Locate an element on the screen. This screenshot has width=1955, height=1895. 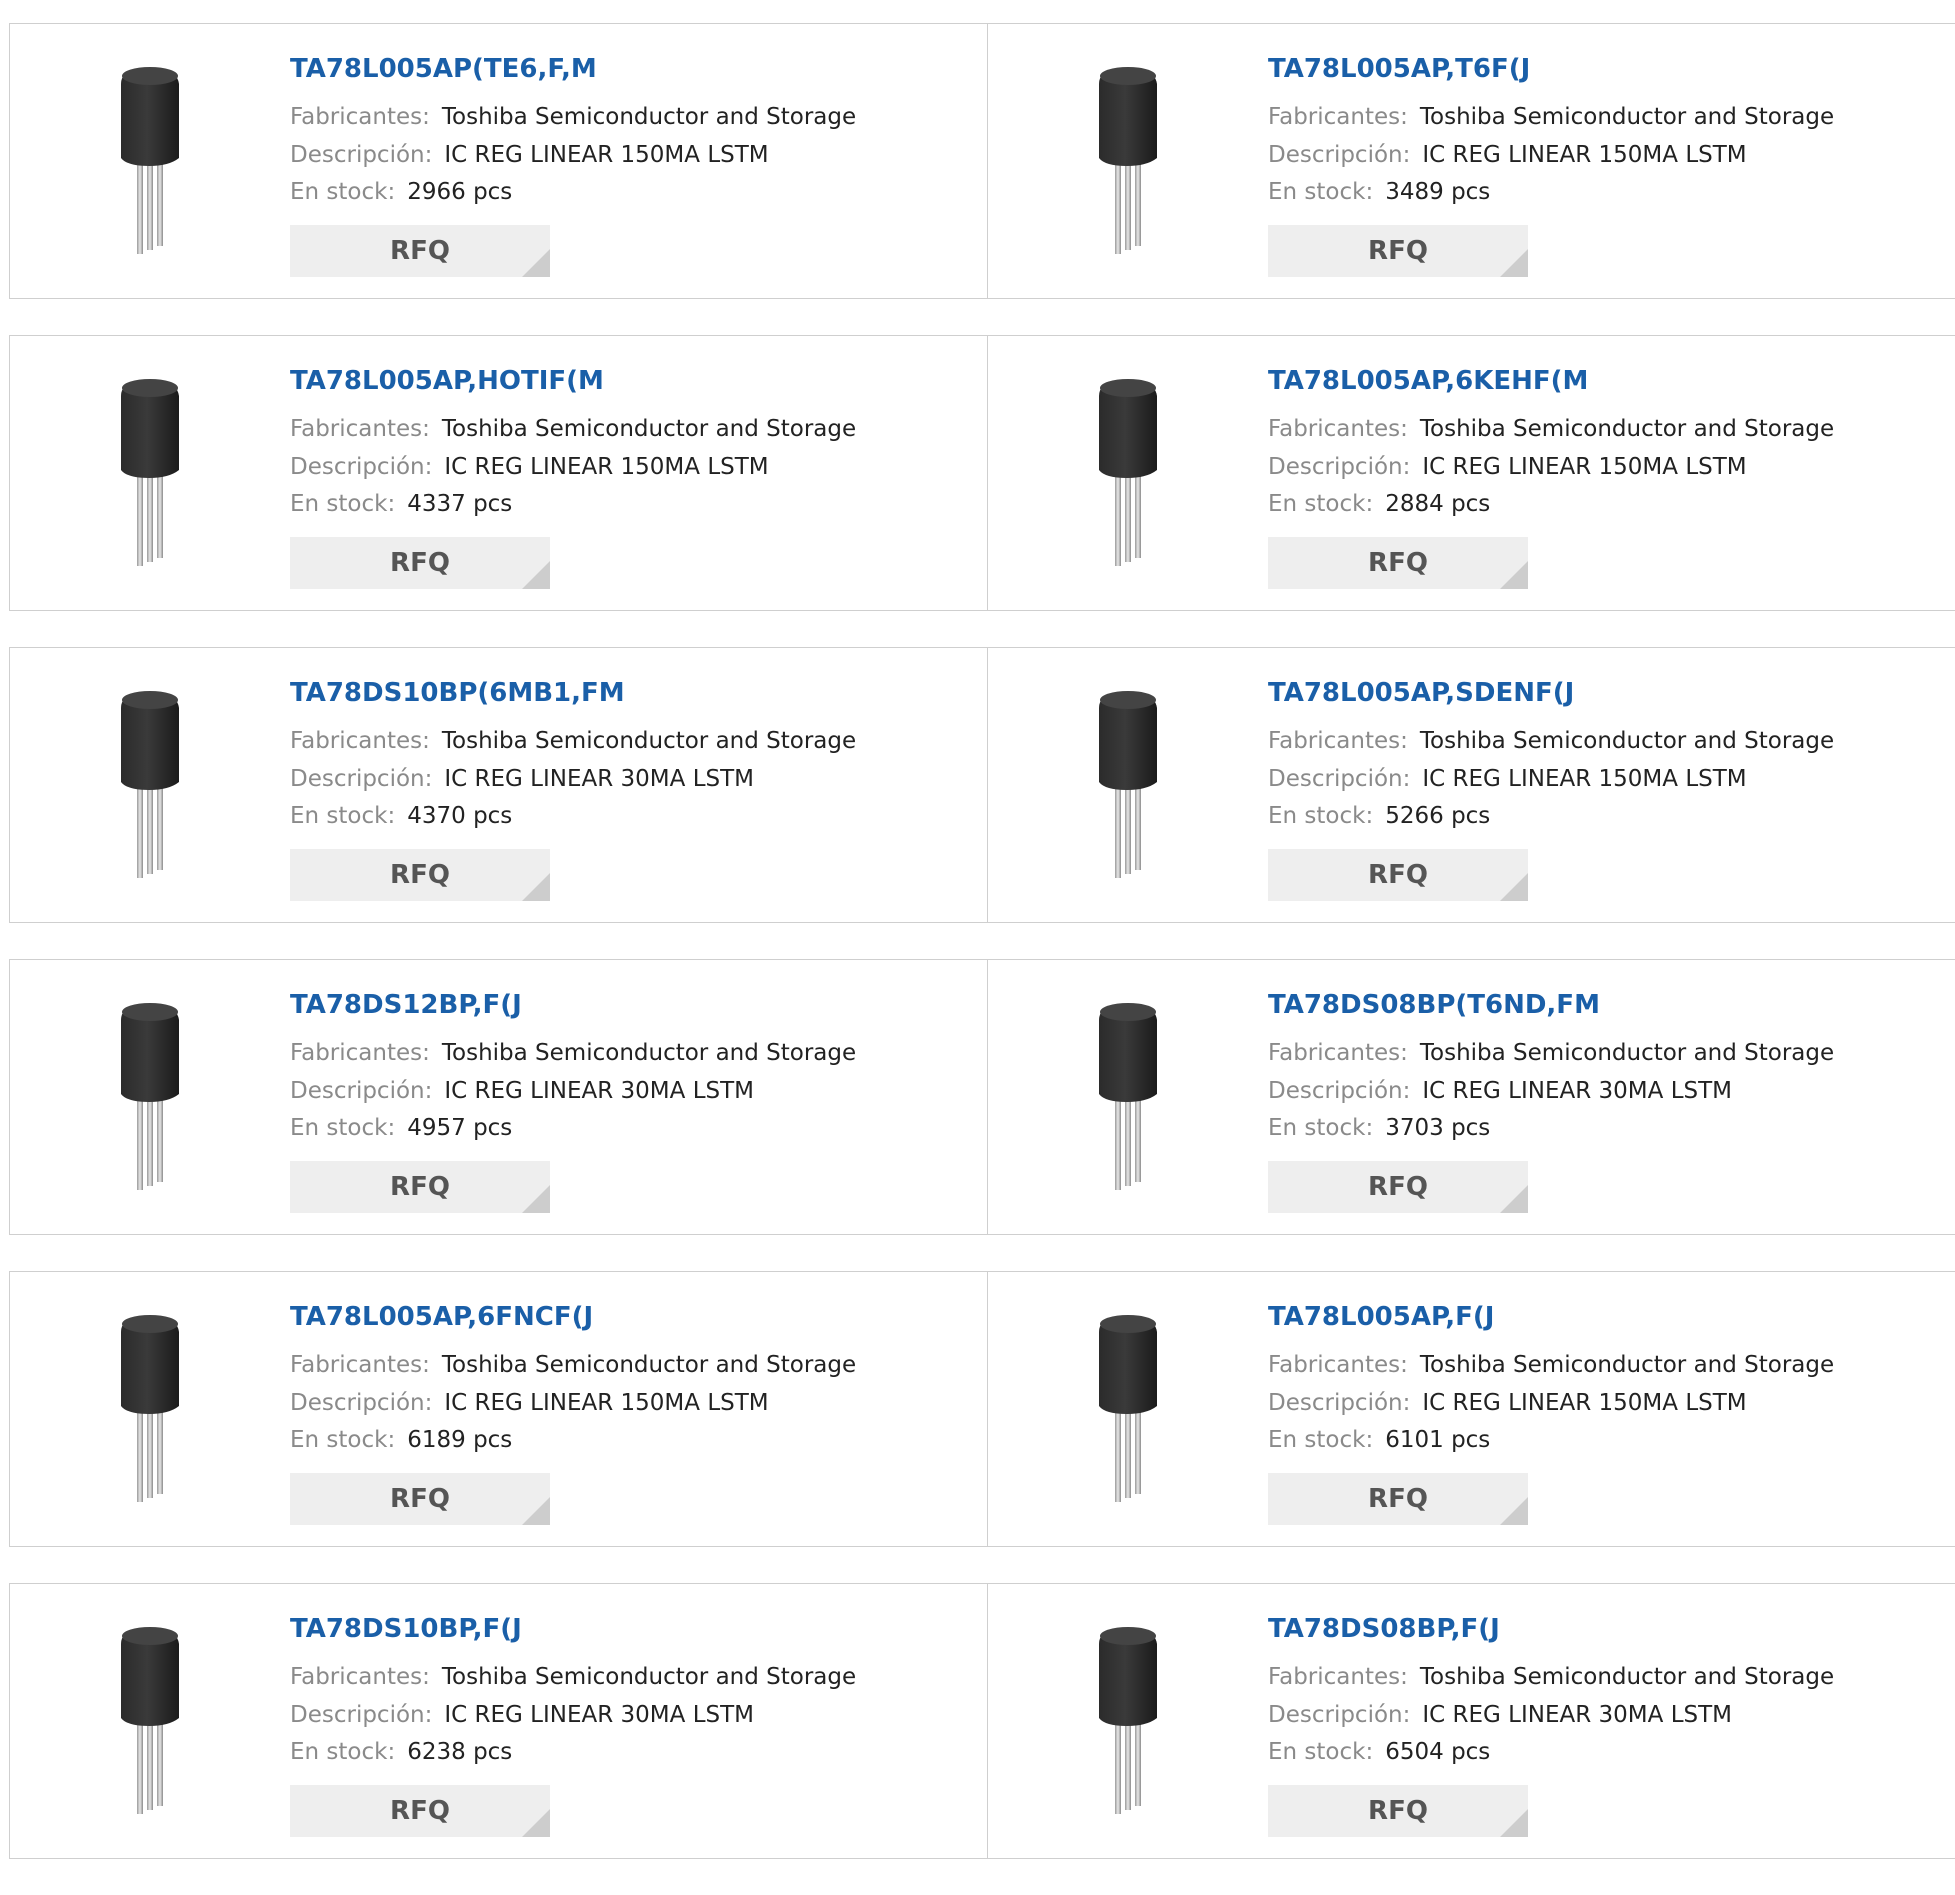
part-number-link: TA78L005AP,F(J is located at coordinates (1381, 1317).